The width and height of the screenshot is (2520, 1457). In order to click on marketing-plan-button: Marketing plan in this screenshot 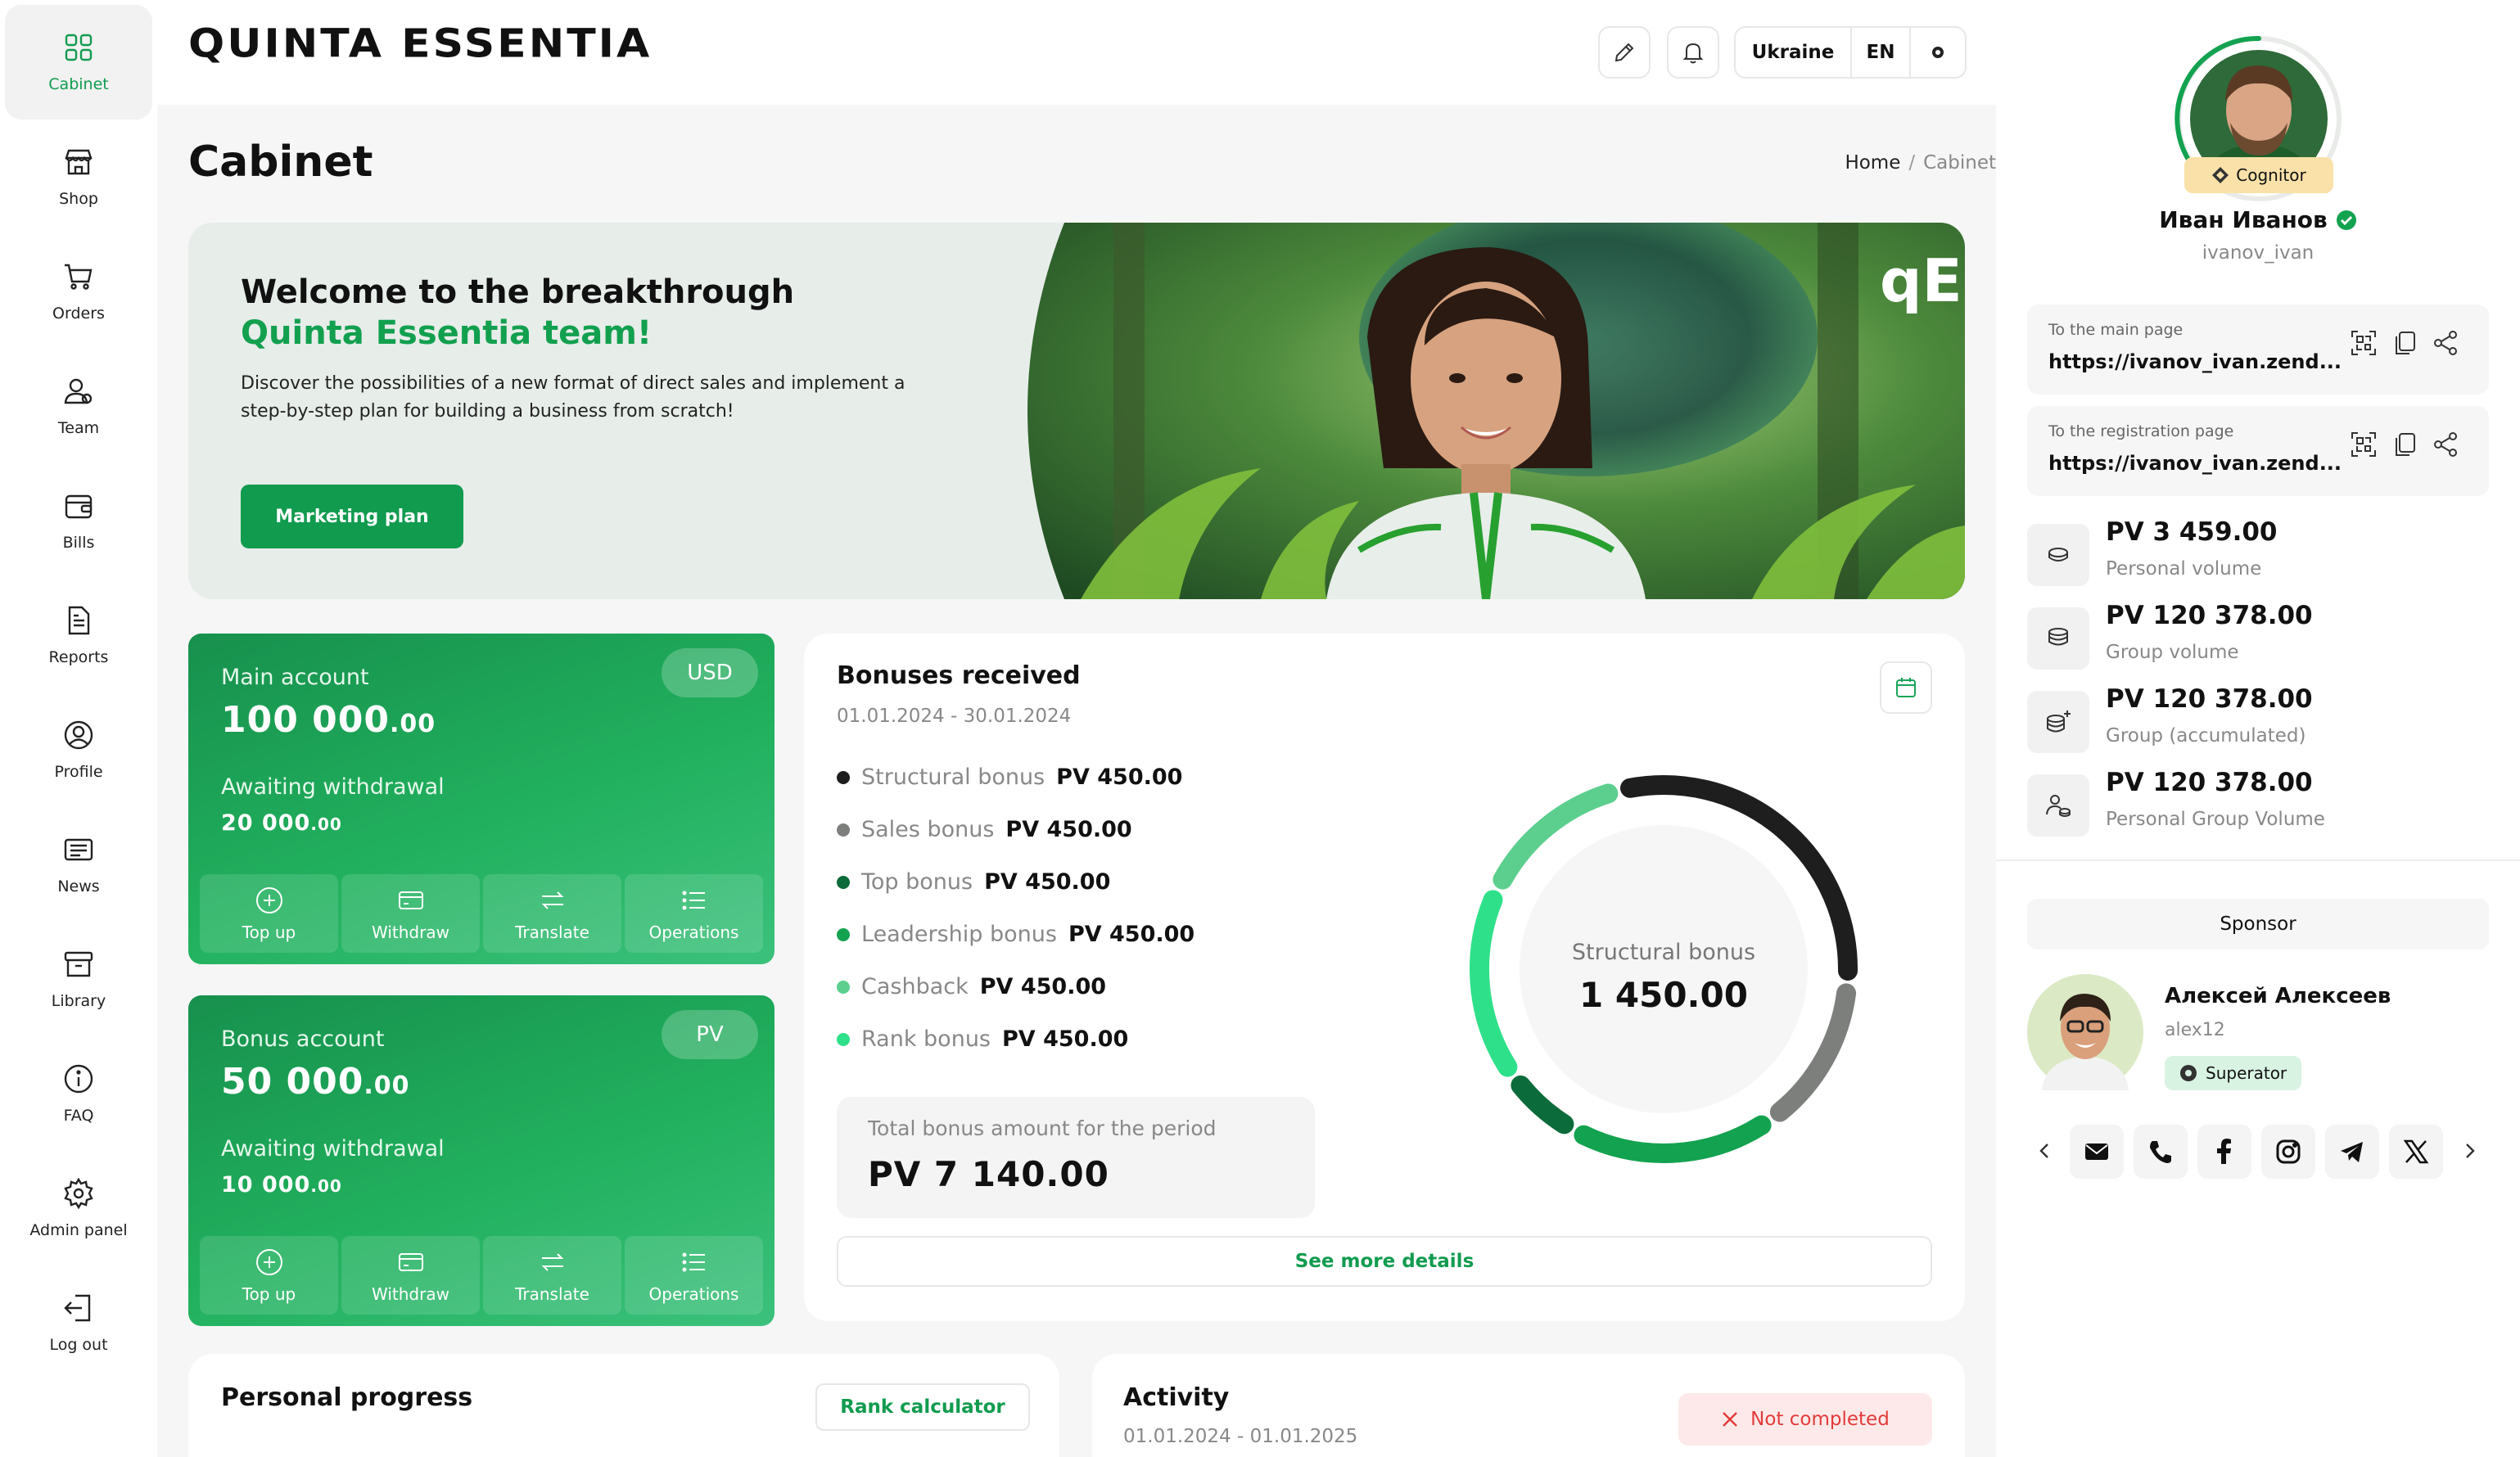, I will do `click(352, 516)`.